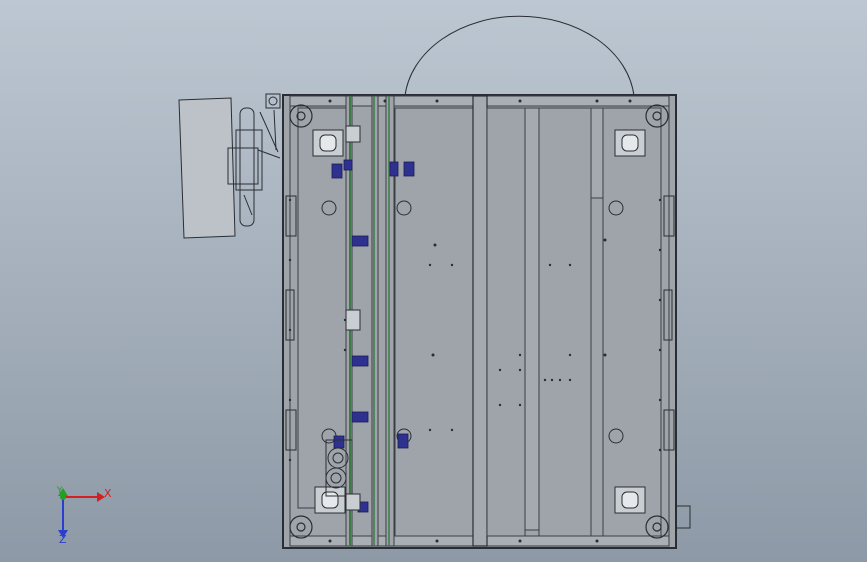  Describe the element at coordinates (532, 319) in the screenshot. I see `vertical-bar` at that location.